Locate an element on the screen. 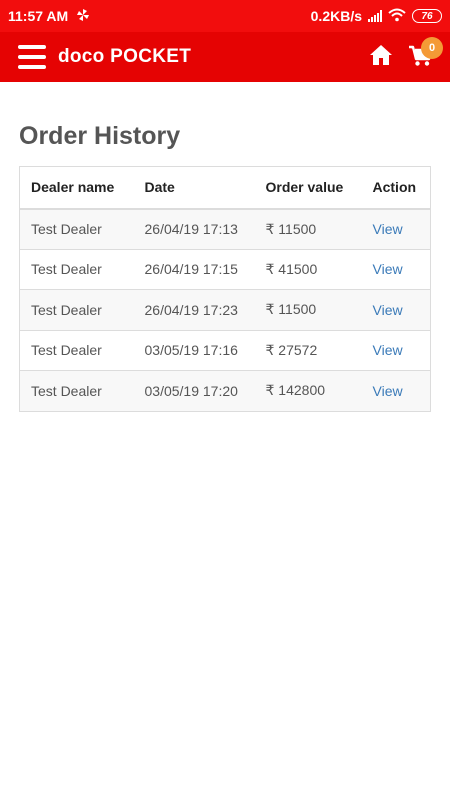 The image size is (450, 800). table-row: Test Dealer 03/05/19 17:16 ₹ 27572 View is located at coordinates (225, 350).